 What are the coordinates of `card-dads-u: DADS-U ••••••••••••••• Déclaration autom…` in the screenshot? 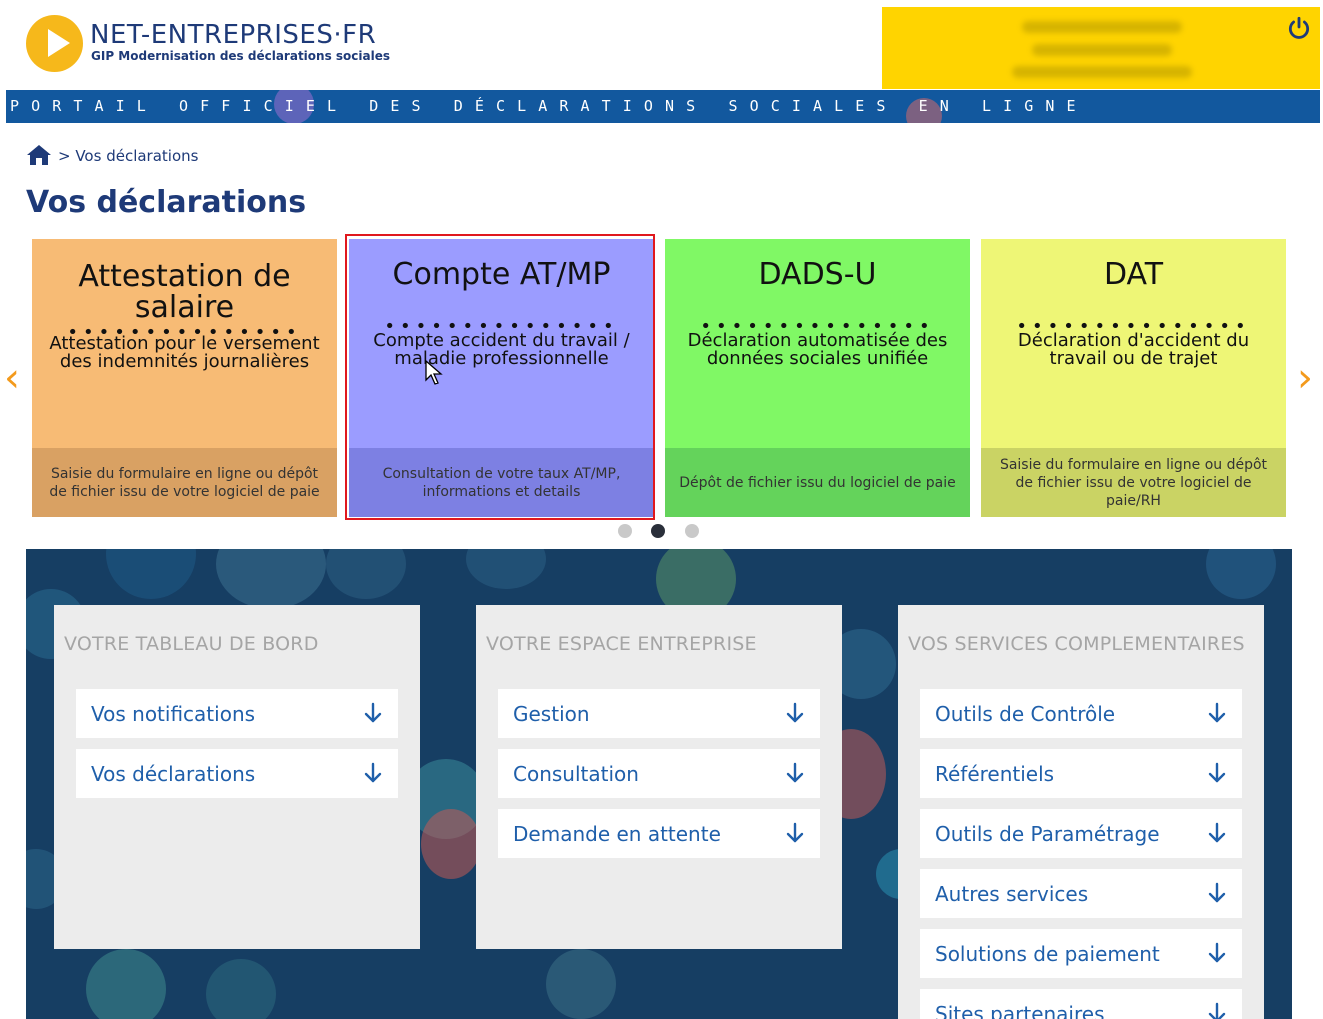 It's located at (817, 378).